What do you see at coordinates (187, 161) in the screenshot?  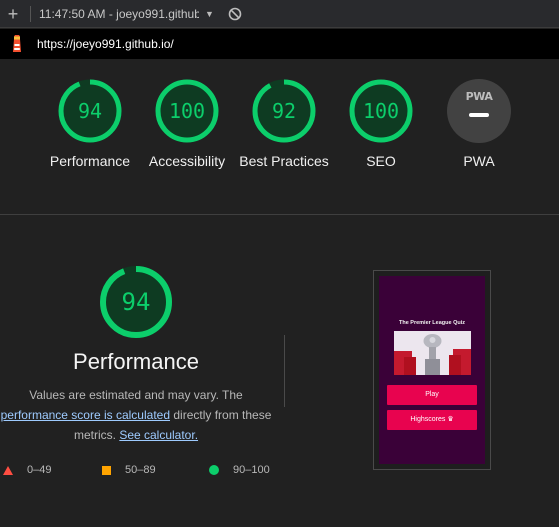 I see `gauge-label: Accessibility` at bounding box center [187, 161].